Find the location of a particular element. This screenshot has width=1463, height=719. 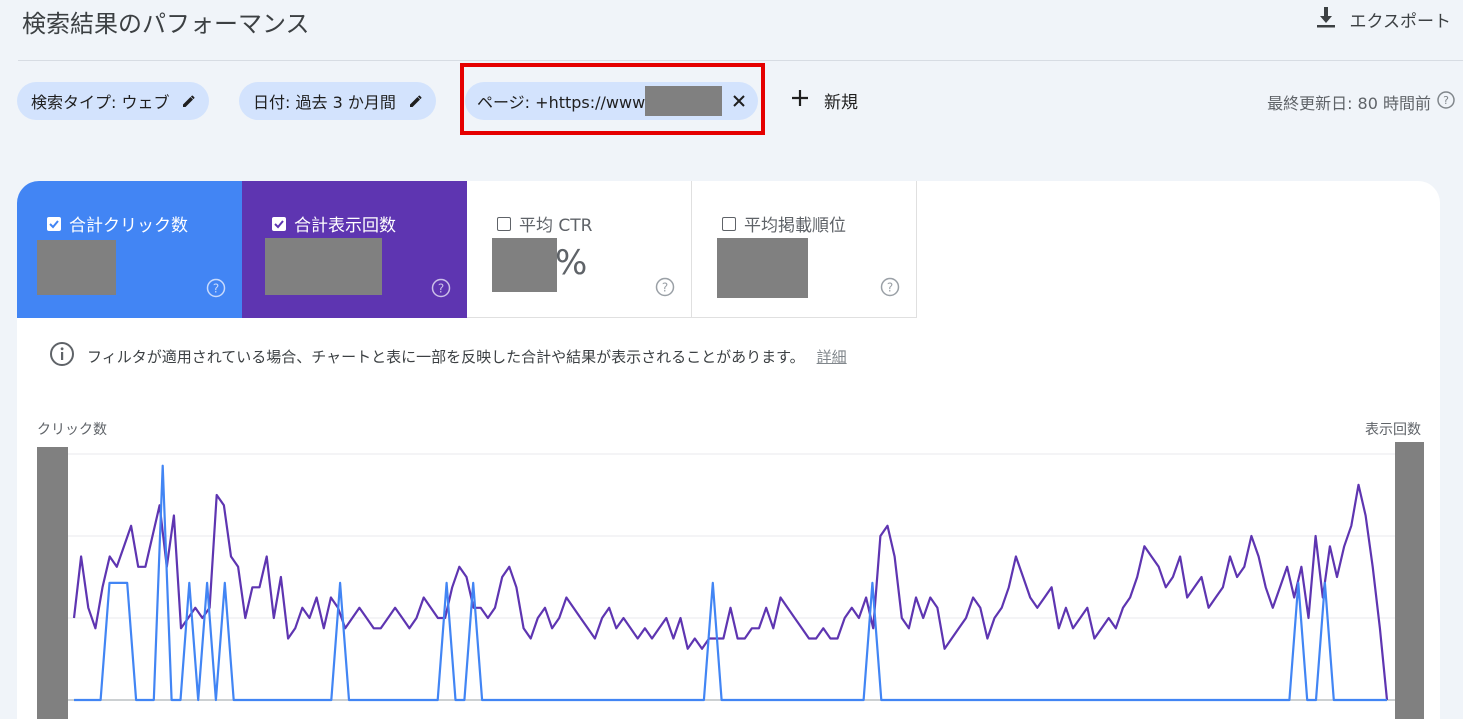

filter-chip-date: 日付: 過去 3 か月間 is located at coordinates (337, 101).